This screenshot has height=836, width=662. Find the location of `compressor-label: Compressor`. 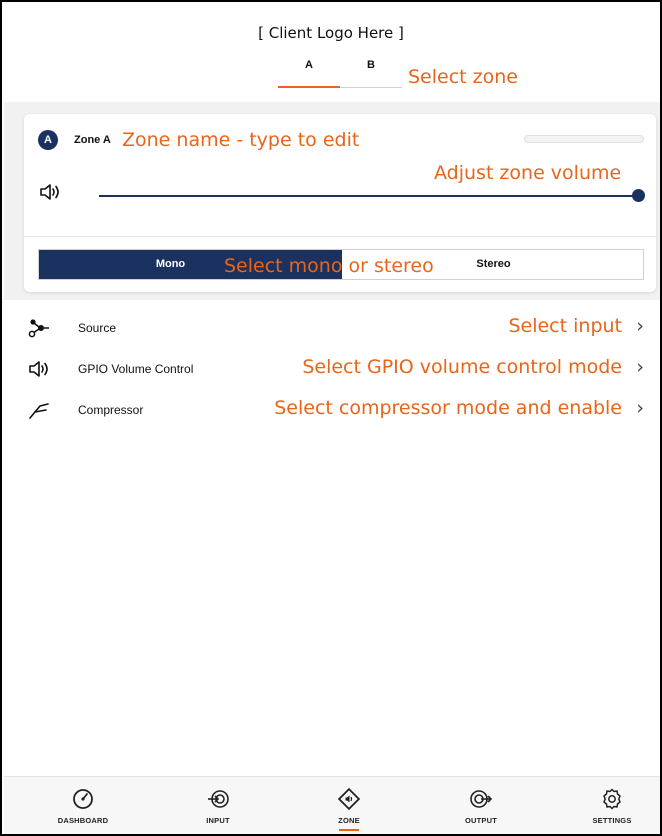

compressor-label: Compressor is located at coordinates (111, 410).